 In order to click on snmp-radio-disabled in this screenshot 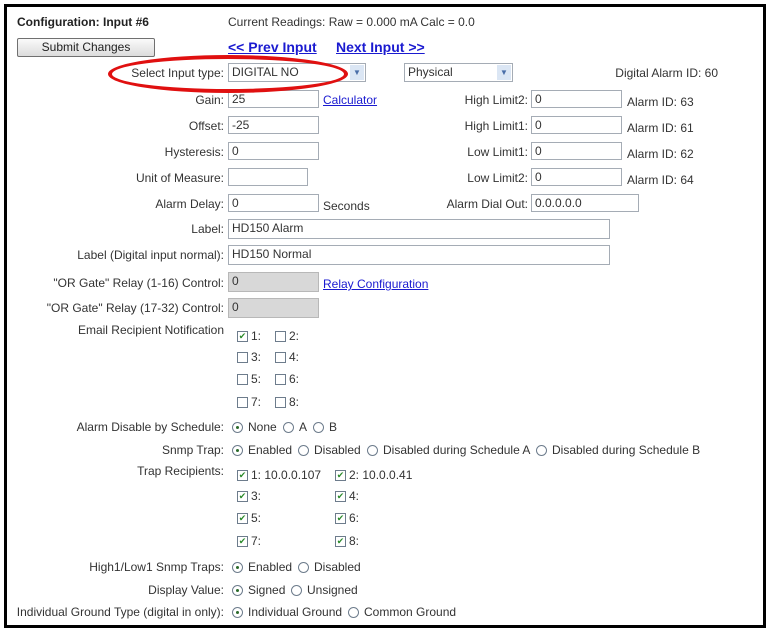, I will do `click(303, 450)`.